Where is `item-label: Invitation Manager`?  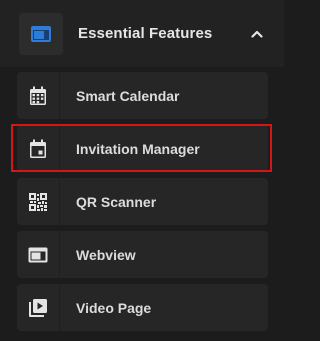 item-label: Invitation Manager is located at coordinates (138, 149).